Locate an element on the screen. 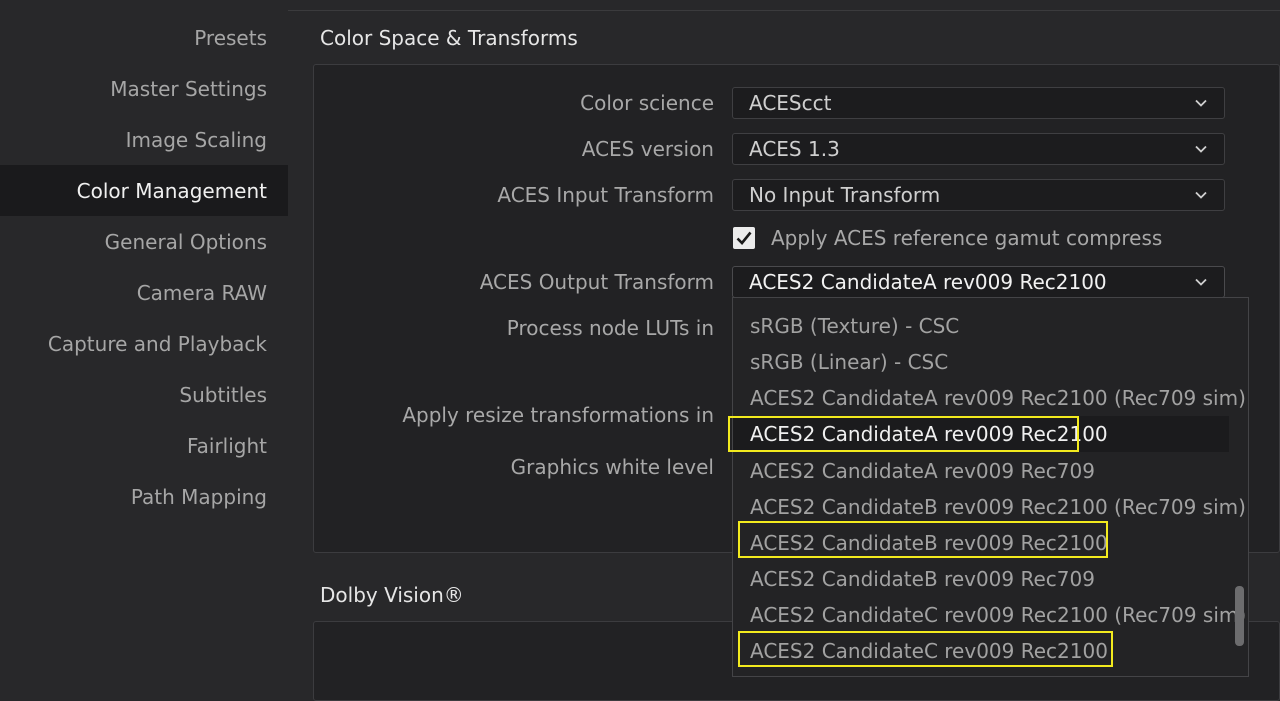 The image size is (1280, 701). sidebar-item-label: Presets is located at coordinates (230, 37).